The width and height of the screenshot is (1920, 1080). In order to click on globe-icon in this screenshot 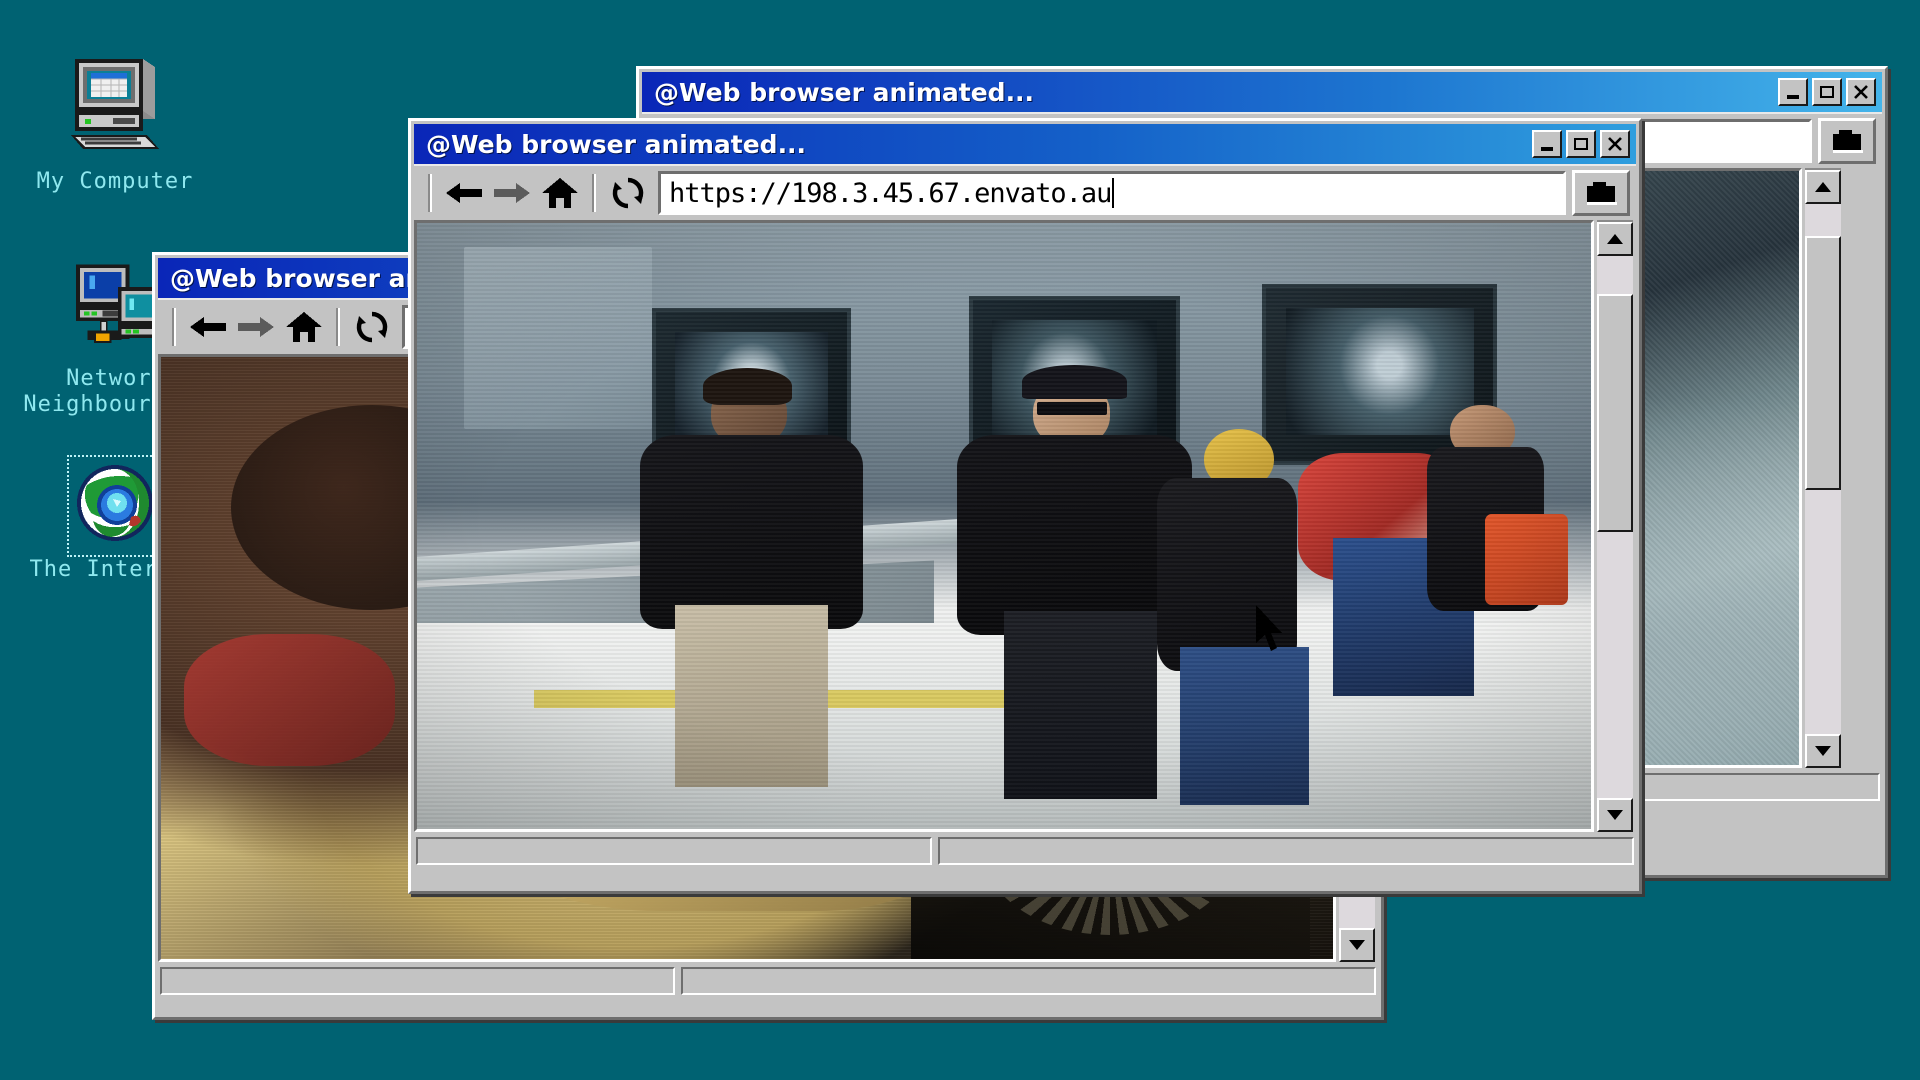, I will do `click(115, 506)`.